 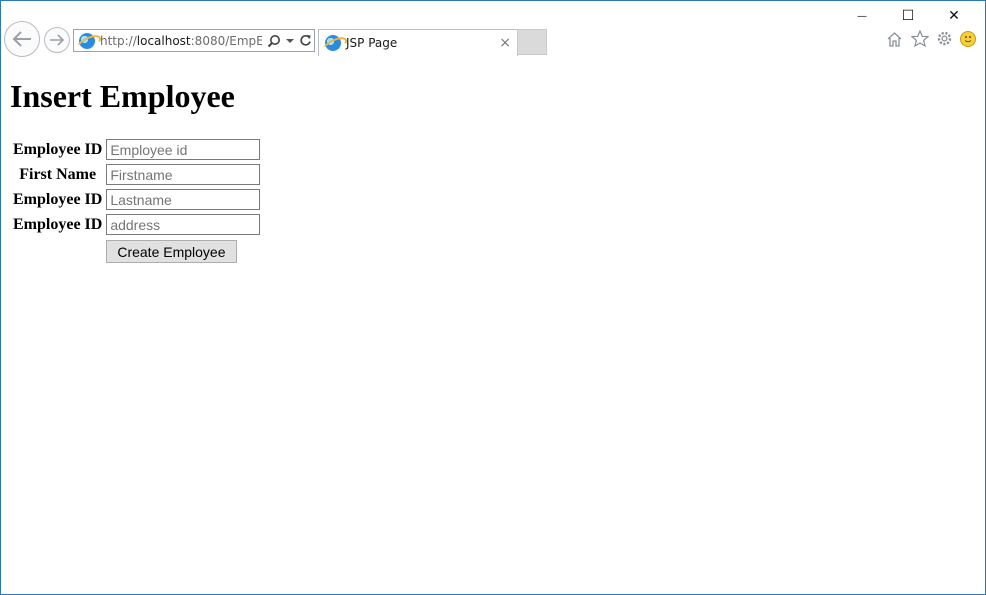 I want to click on forward-button, so click(x=57, y=40).